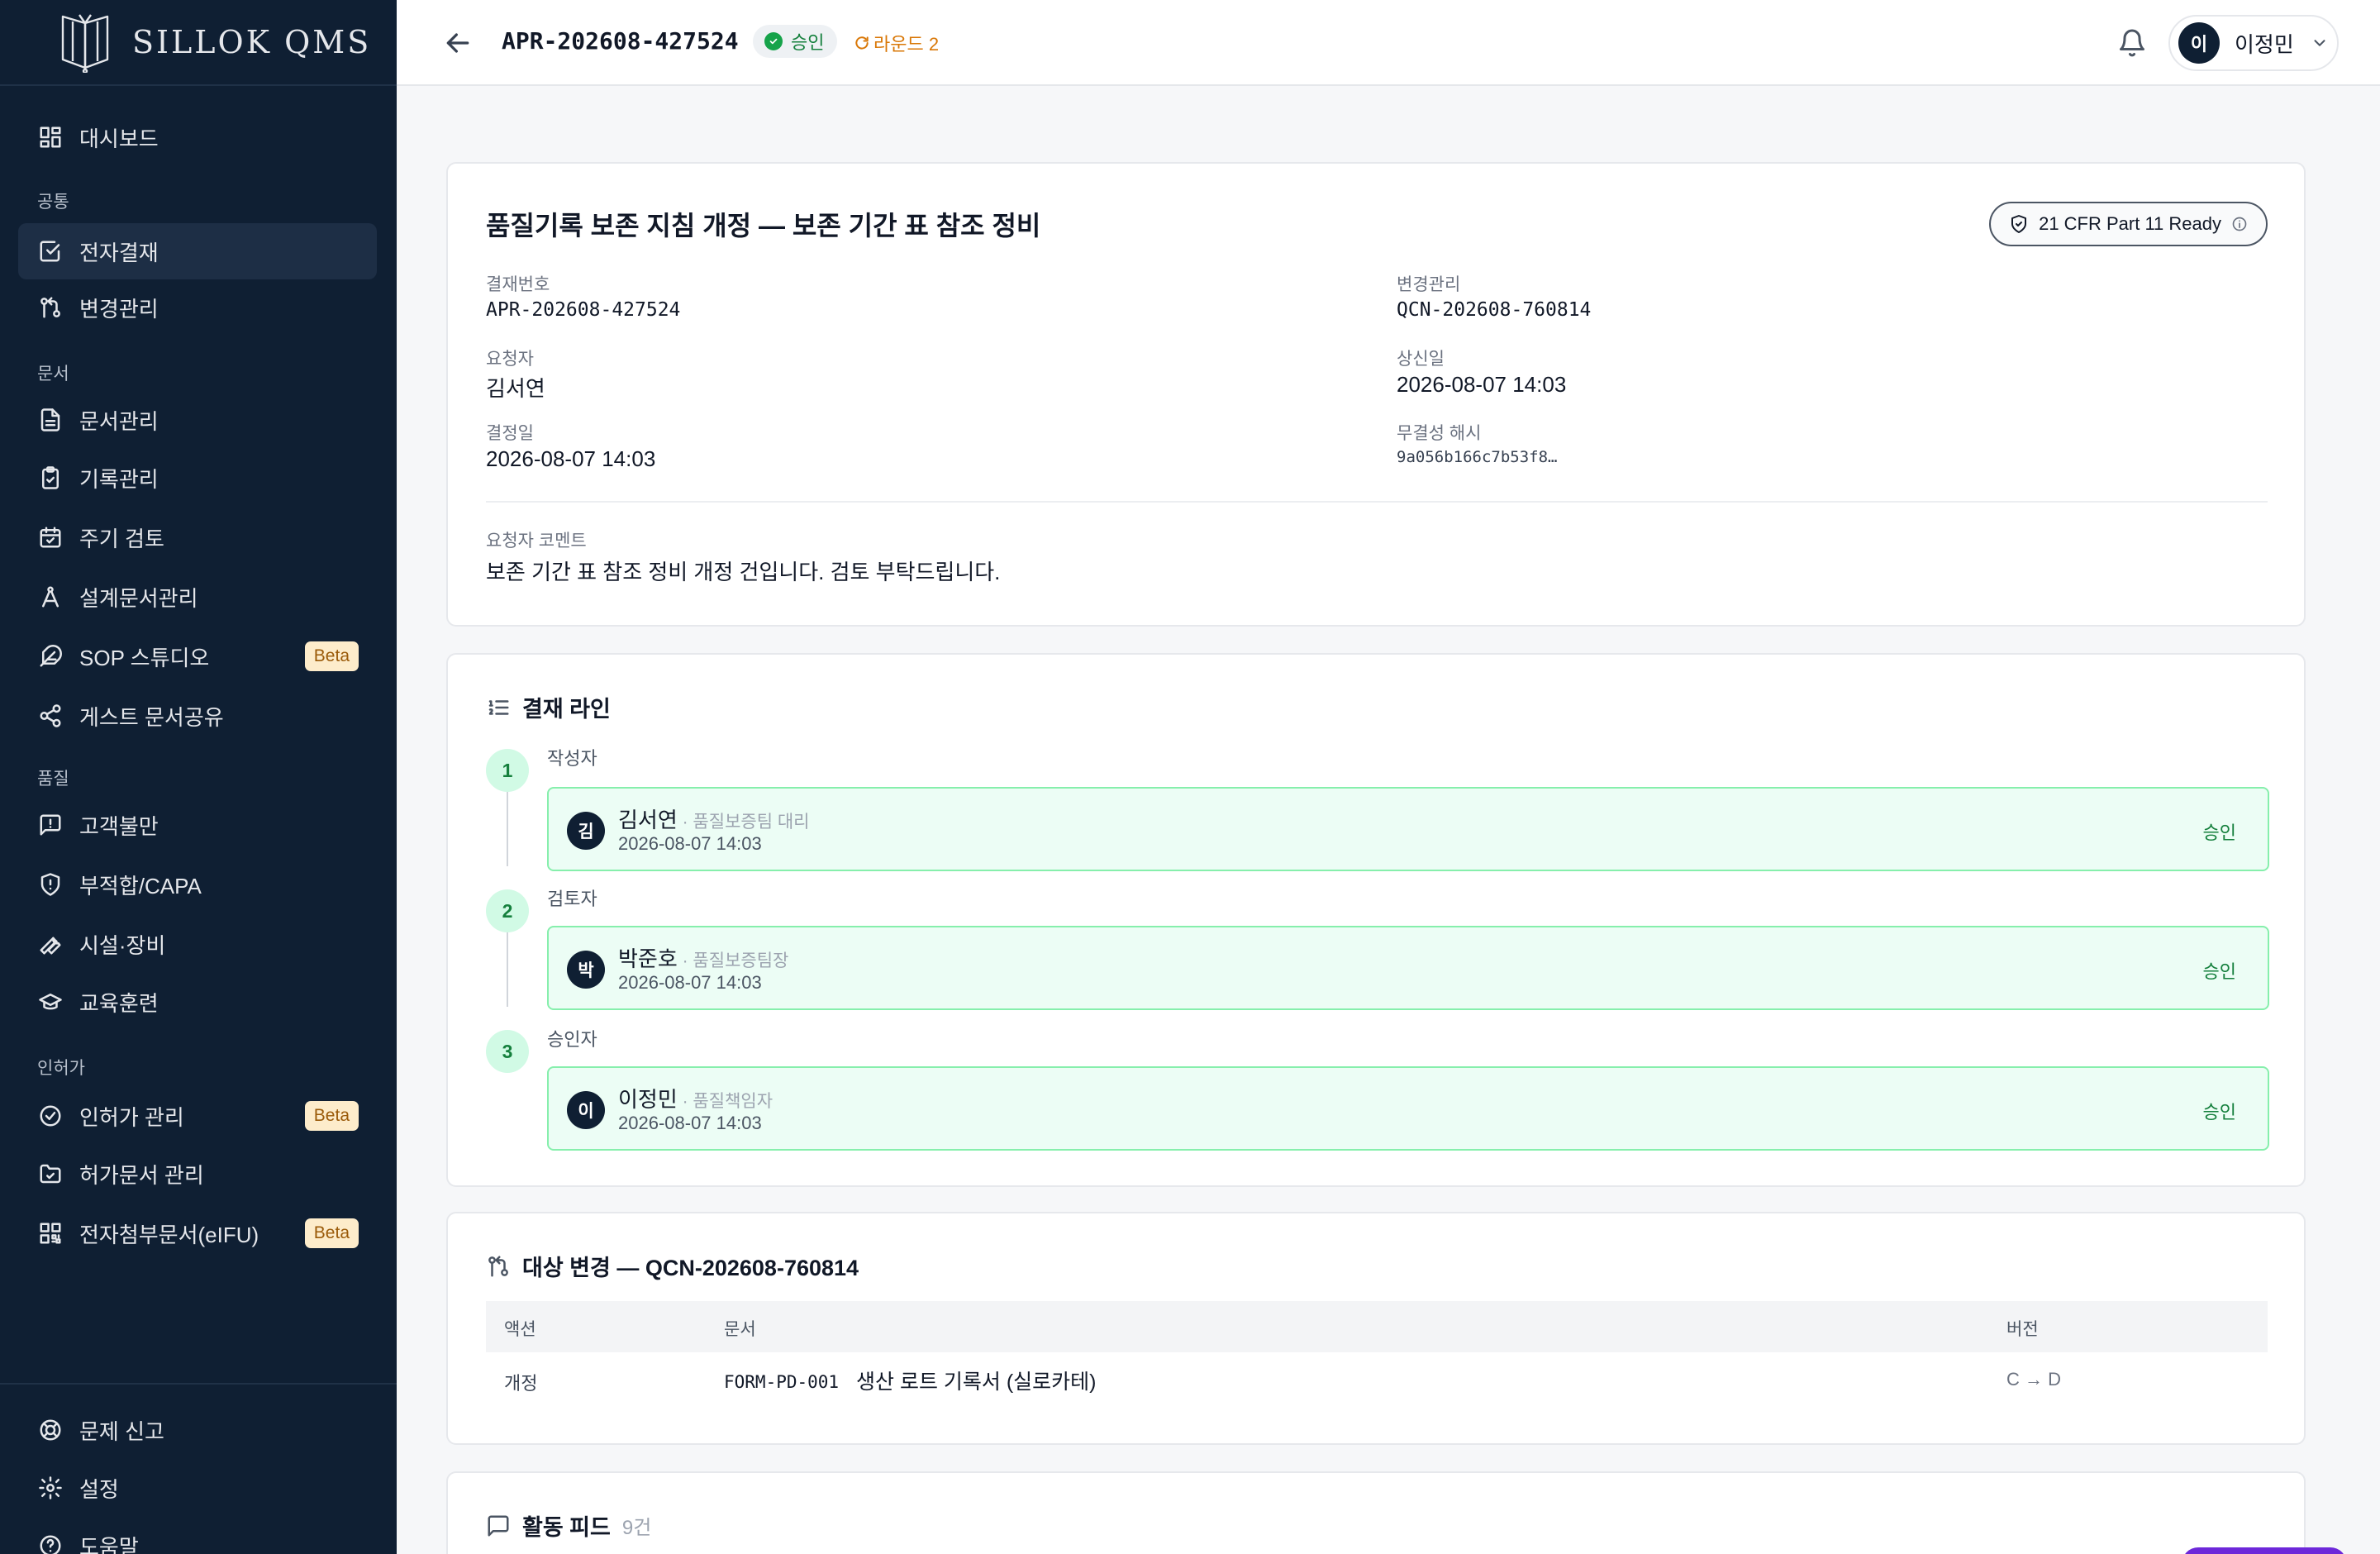 The width and height of the screenshot is (2380, 1554). I want to click on sidebar-item-change: 변경관리, so click(197, 307).